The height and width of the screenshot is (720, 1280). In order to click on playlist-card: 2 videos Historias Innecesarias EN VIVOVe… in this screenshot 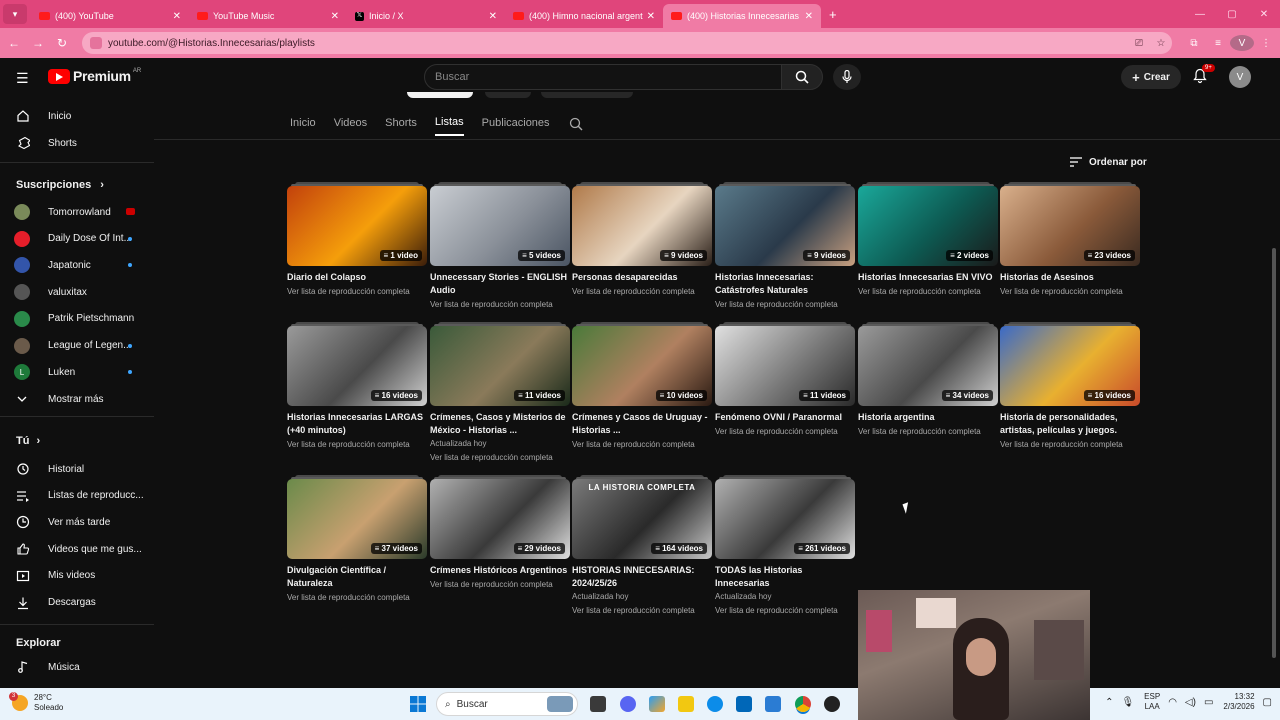, I will do `click(928, 240)`.